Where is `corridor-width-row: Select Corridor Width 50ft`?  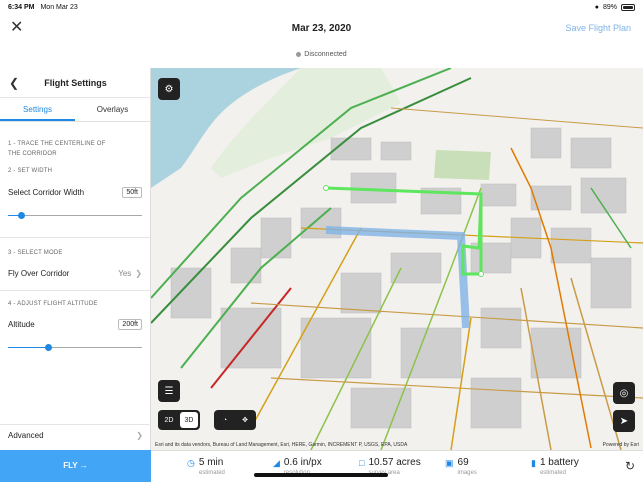 corridor-width-row: Select Corridor Width 50ft is located at coordinates (75, 192).